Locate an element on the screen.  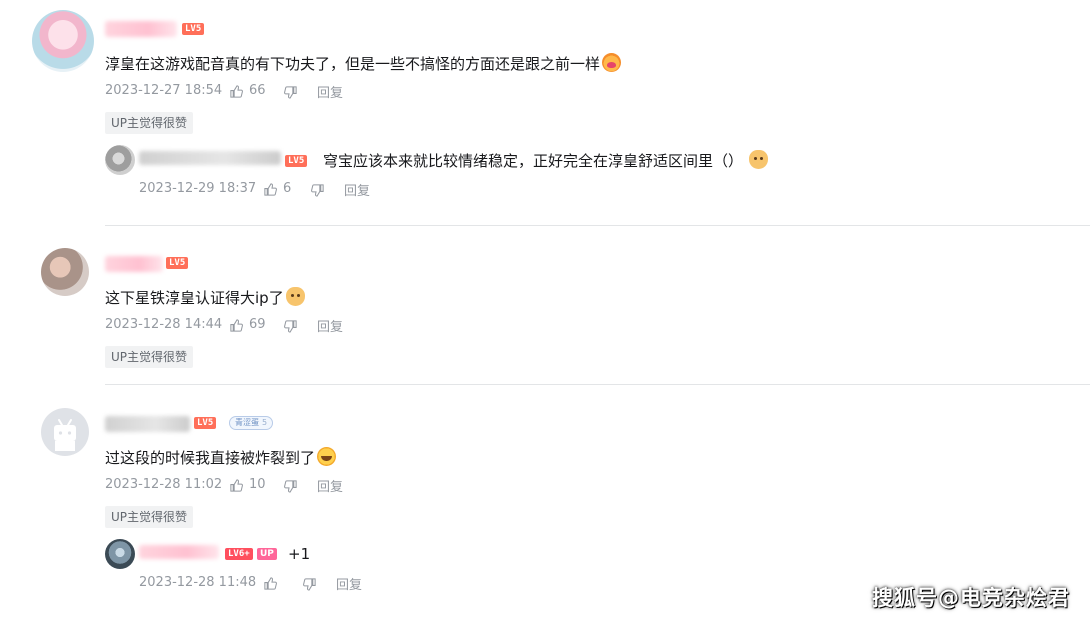
comment-content: 过这段的时候我直接被炸裂到了 is located at coordinates (221, 457).